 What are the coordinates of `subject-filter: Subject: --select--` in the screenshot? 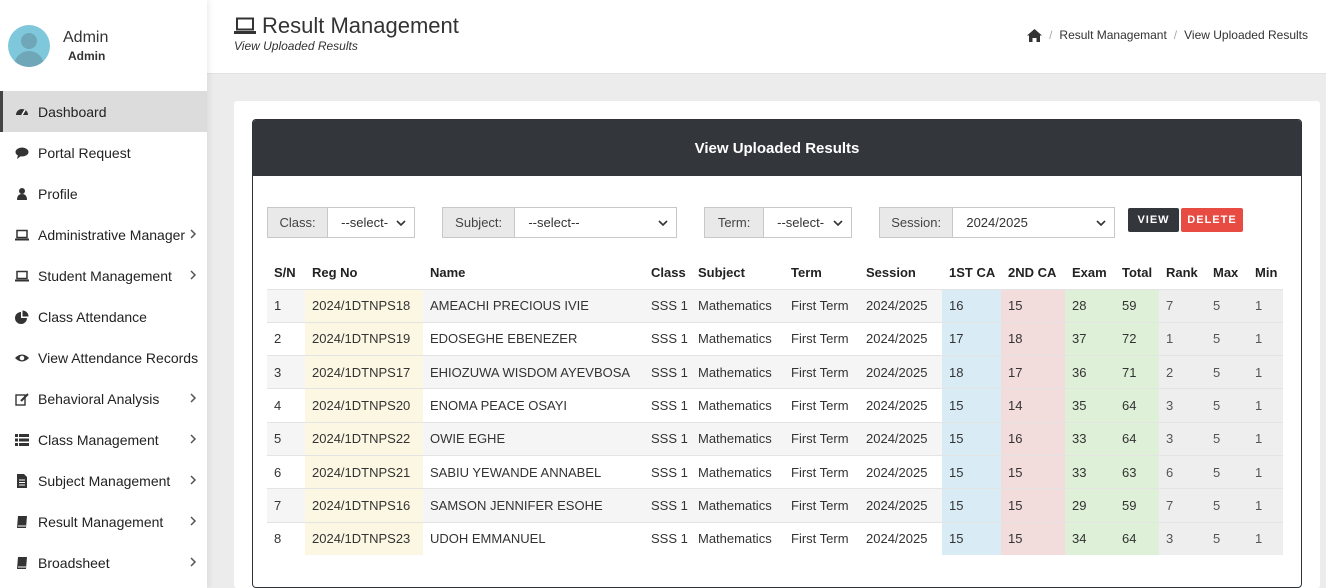 It's located at (559, 222).